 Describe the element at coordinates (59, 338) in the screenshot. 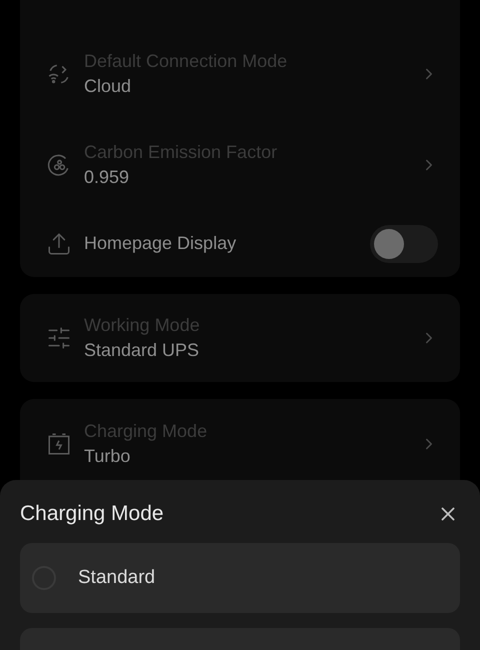

I see `sliders-icon` at that location.